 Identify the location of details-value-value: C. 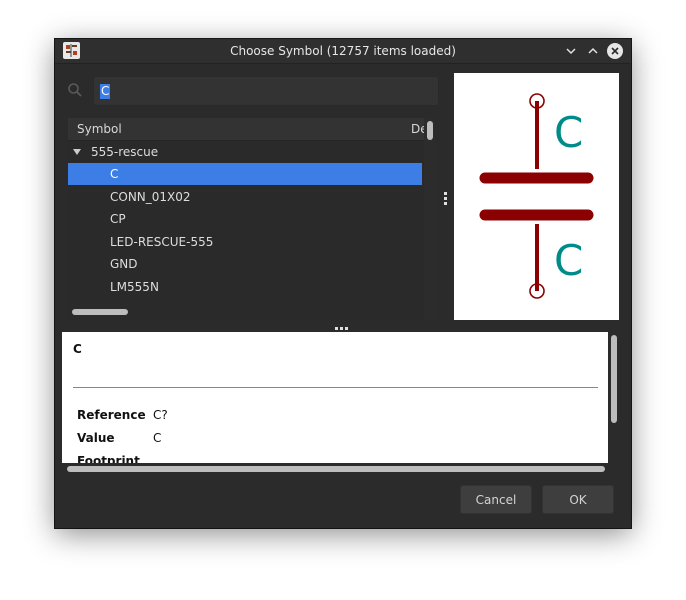
(157, 438).